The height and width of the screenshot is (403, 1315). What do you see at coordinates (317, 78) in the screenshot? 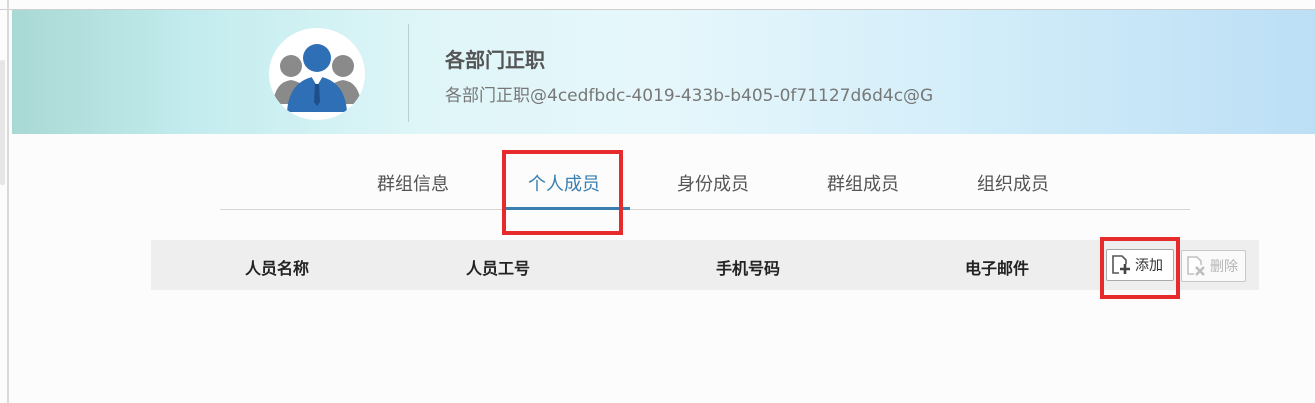
I see `group-people-icon` at bounding box center [317, 78].